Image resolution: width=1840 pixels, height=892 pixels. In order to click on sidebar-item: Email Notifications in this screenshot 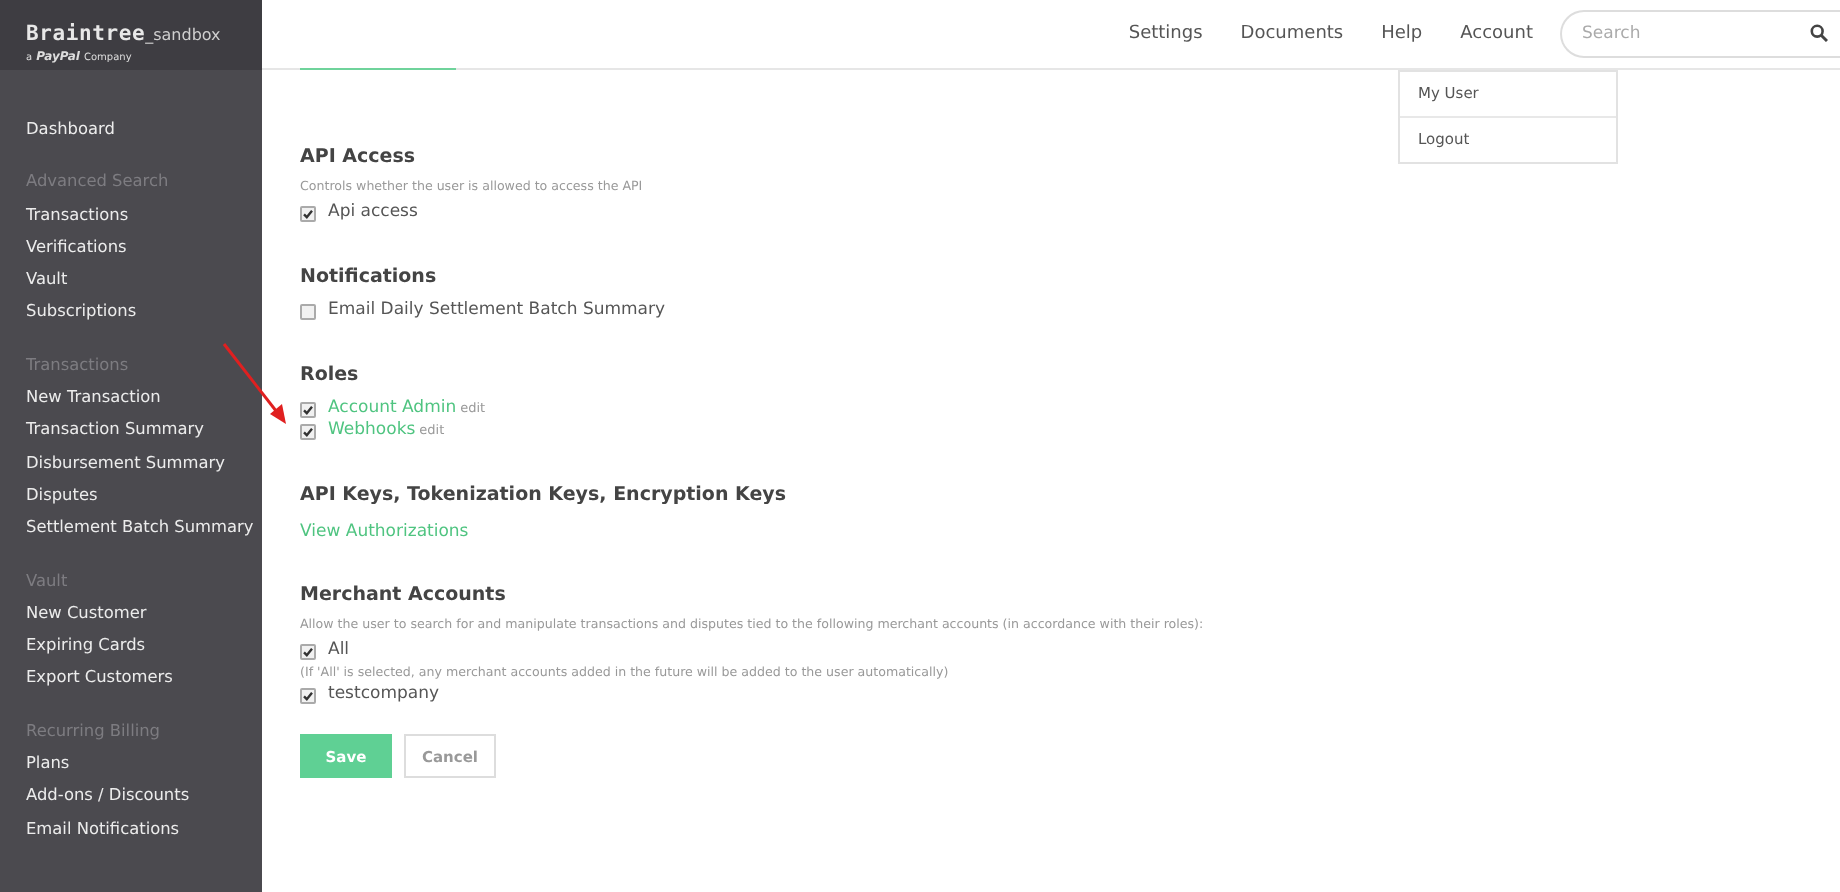, I will do `click(144, 827)`.